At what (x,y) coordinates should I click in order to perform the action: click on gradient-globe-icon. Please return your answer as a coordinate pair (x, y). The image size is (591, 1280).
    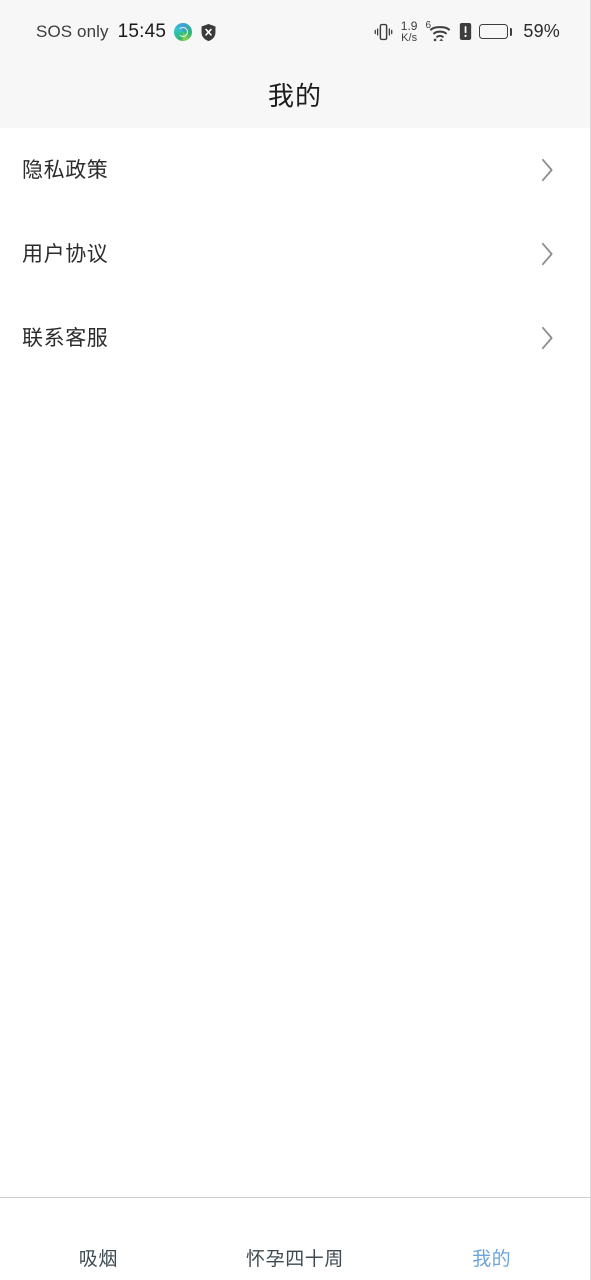
    Looking at the image, I should click on (183, 32).